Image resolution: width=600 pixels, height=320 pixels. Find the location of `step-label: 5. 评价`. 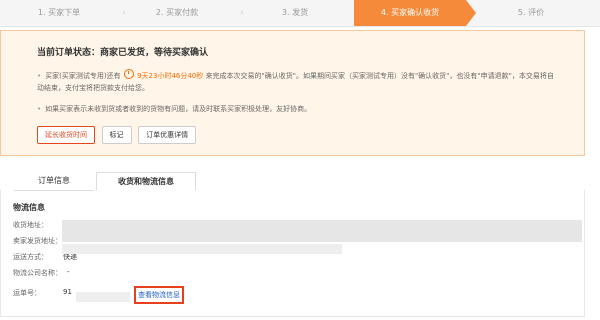

step-label: 5. 评价 is located at coordinates (531, 12).